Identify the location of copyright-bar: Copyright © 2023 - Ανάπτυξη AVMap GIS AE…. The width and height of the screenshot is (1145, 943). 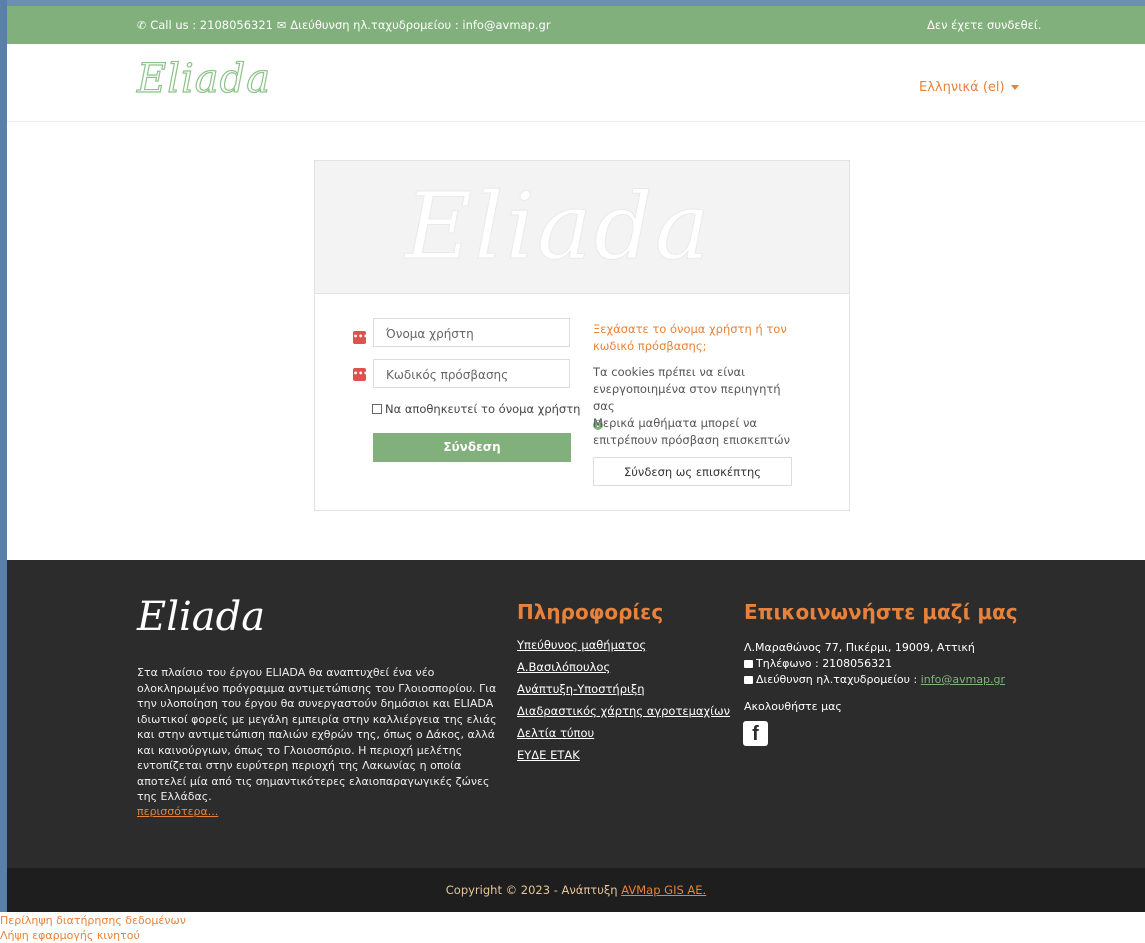
(576, 890).